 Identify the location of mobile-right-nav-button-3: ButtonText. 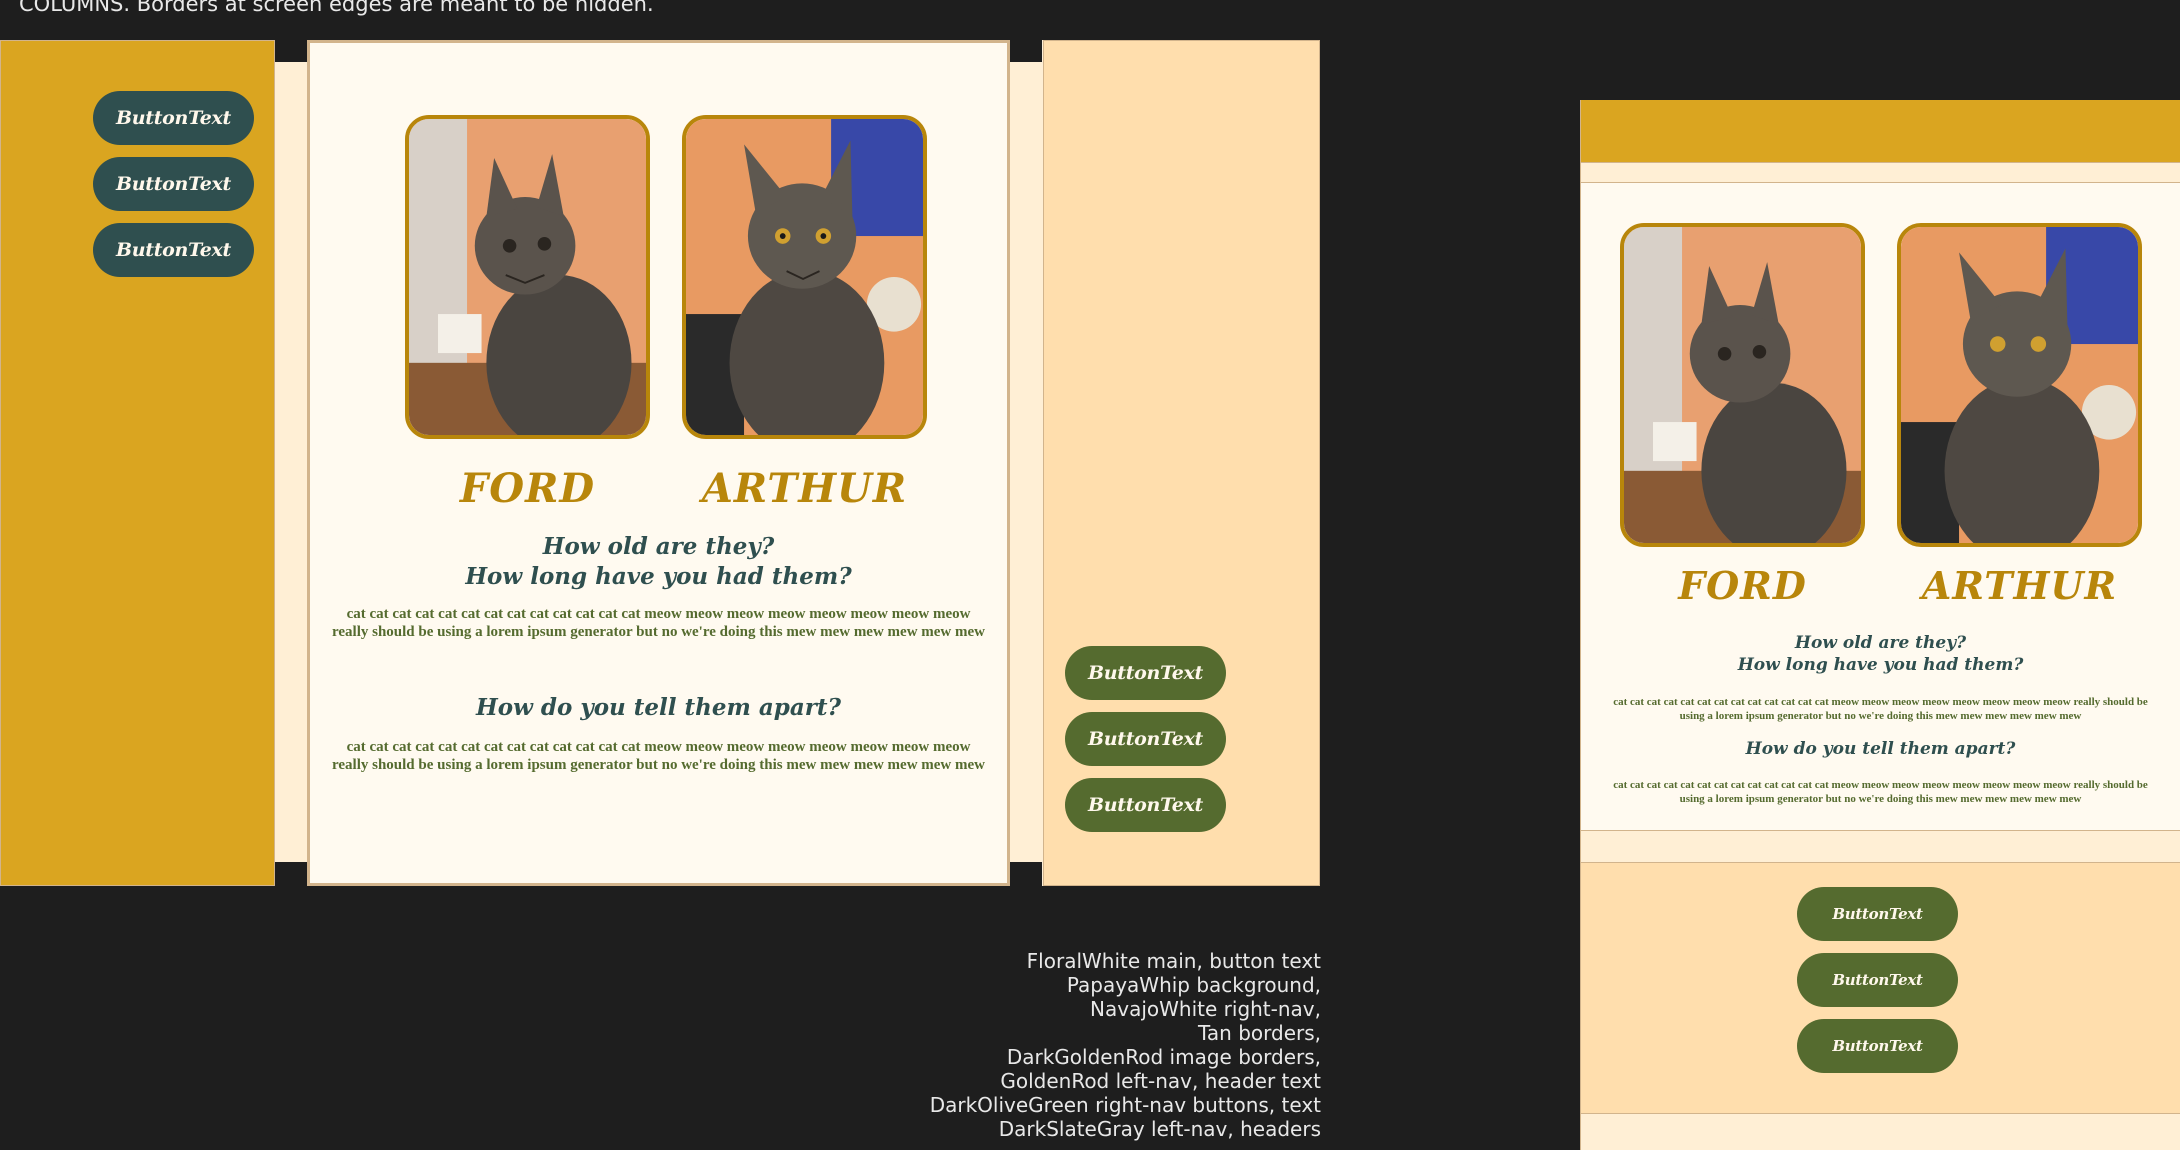
(1877, 1046).